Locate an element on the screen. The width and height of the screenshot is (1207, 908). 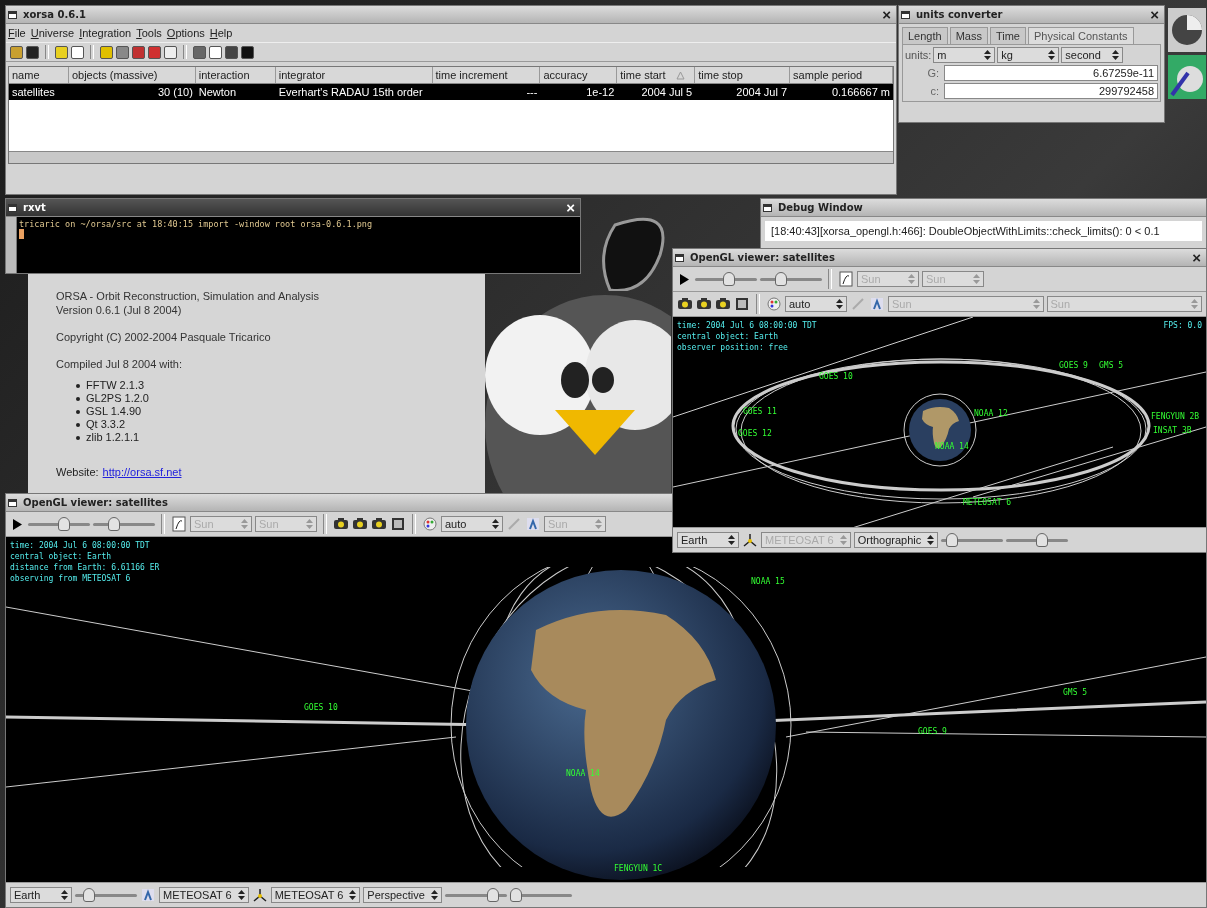
3d-view: time: 2004 Jul 6 08:00:00 TDT central object: Earth observer position: free FPS: 0.0 GOES 10 GOES 9 GMS 5 GOES 11 GOES 12 NOAA 12 FENGYUN 2B INSAT 3B NOAA 14 METEOSAT 6 is located at coordinates (939, 422).